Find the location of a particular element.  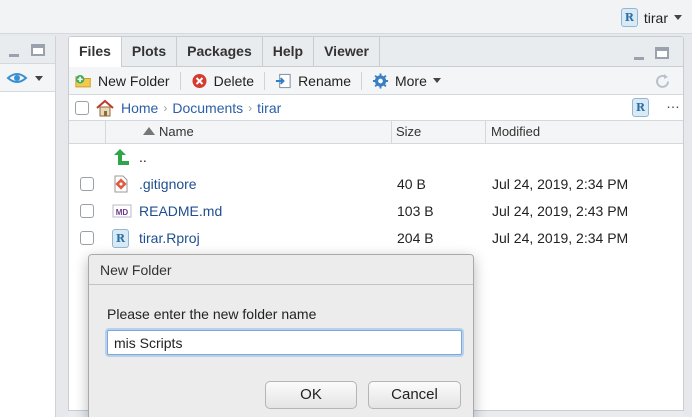

list-item: .. is located at coordinates (376, 157).